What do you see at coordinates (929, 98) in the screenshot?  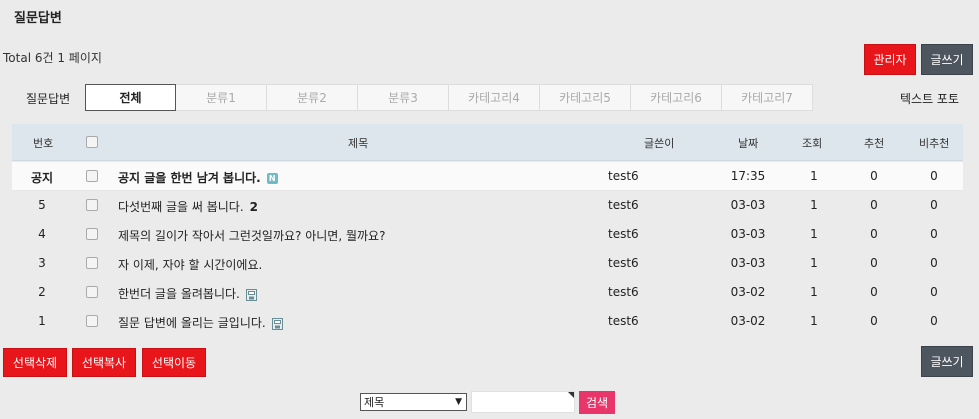 I see `view-mode-toggle: 텍스트 포토` at bounding box center [929, 98].